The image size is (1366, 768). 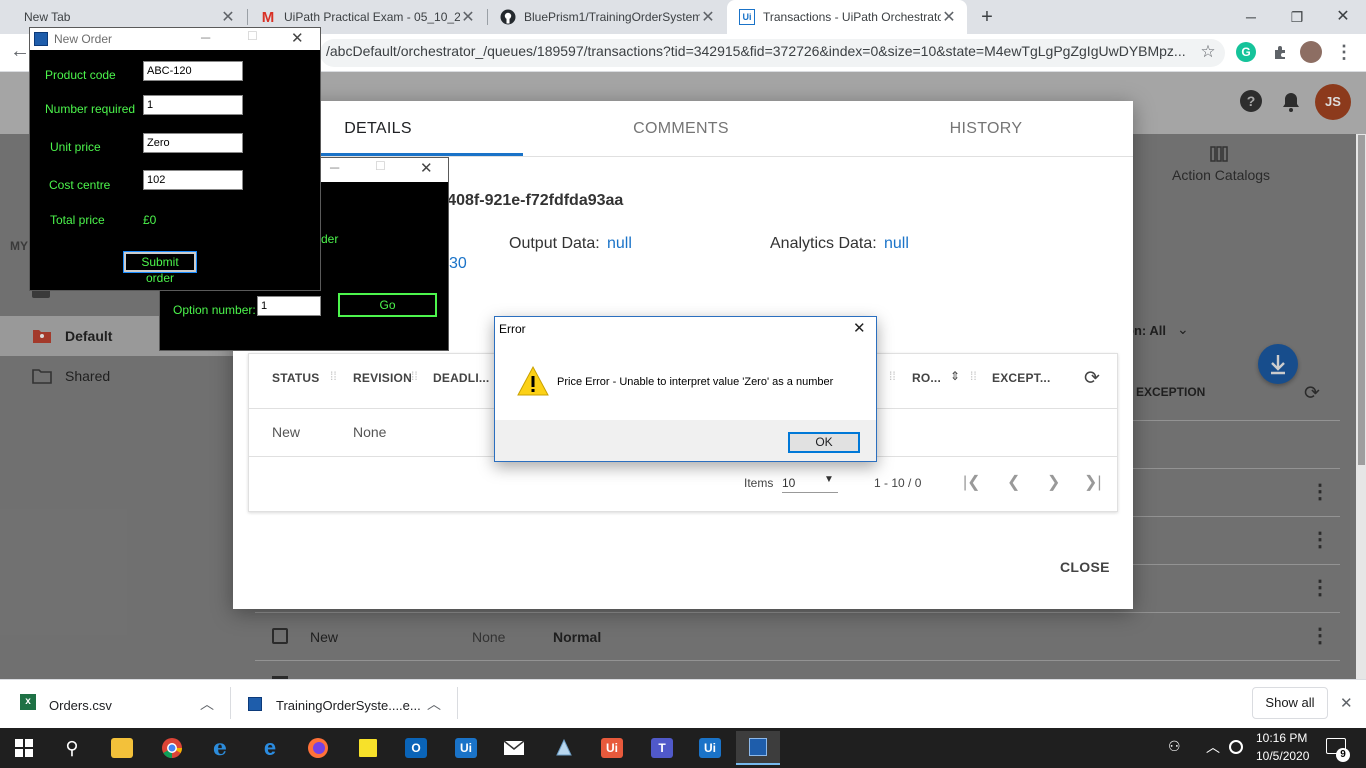 I want to click on windows-logo-icon, so click(x=24, y=748).